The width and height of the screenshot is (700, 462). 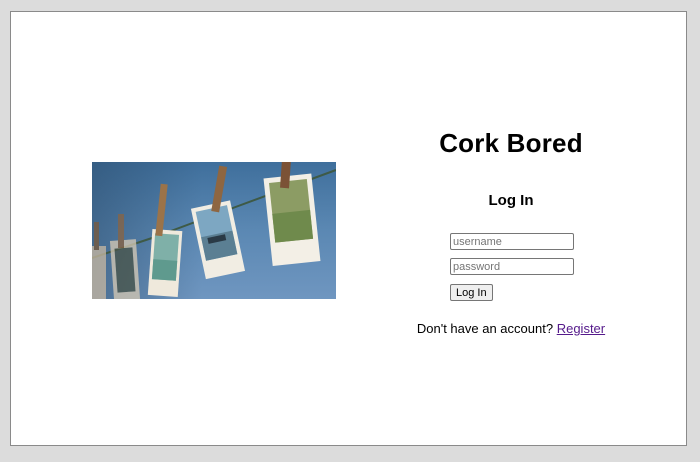 I want to click on register-prompt: Don't have an account? Register, so click(x=511, y=328).